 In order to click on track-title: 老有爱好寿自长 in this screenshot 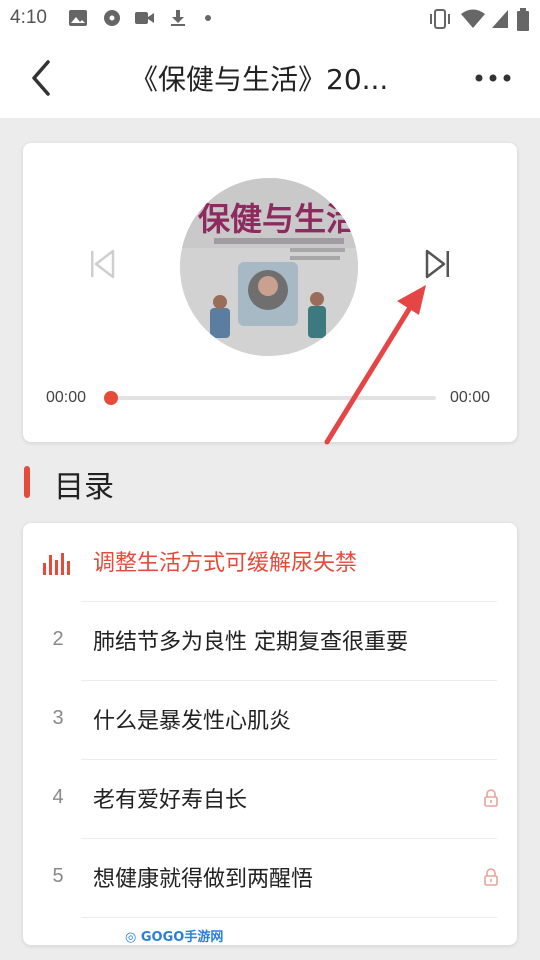, I will do `click(170, 800)`.